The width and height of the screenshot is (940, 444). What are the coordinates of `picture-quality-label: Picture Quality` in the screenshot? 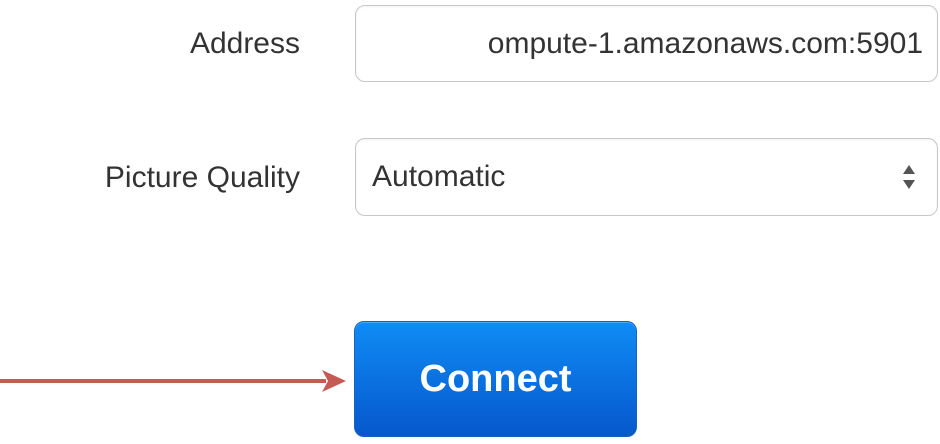 It's located at (202, 177).